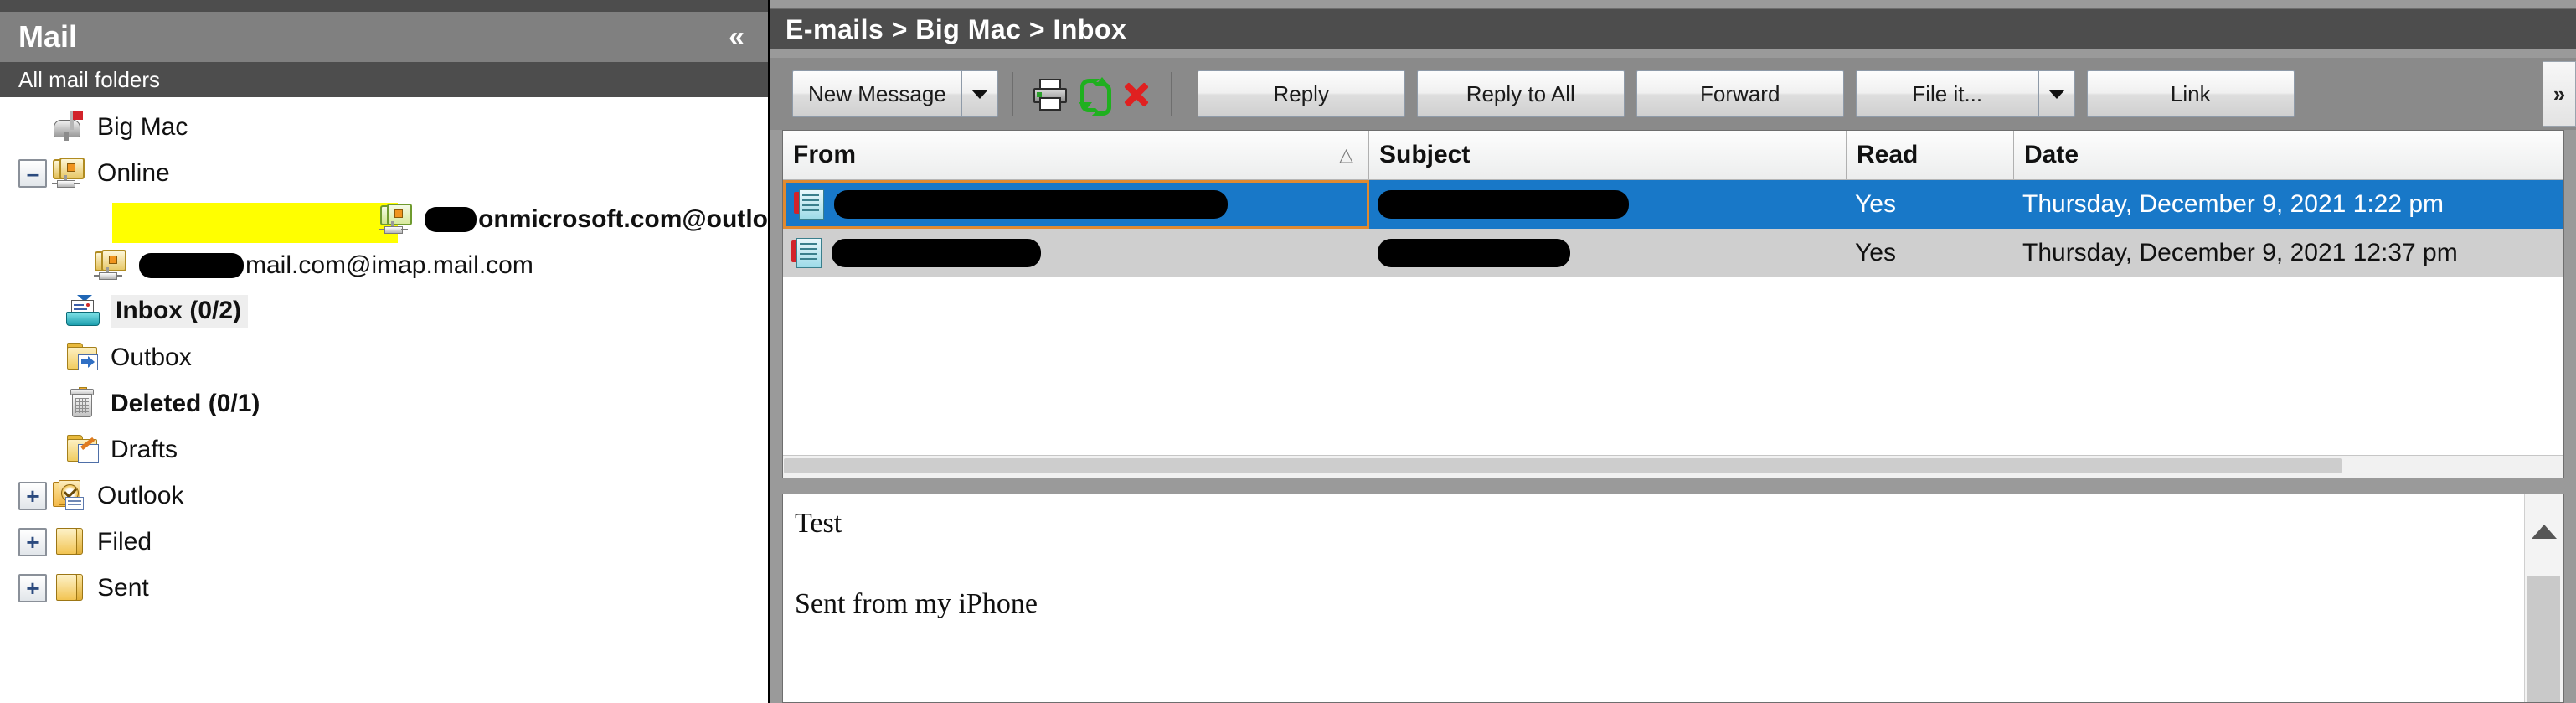  I want to click on all-mail-folders-label: All mail folders, so click(89, 79).